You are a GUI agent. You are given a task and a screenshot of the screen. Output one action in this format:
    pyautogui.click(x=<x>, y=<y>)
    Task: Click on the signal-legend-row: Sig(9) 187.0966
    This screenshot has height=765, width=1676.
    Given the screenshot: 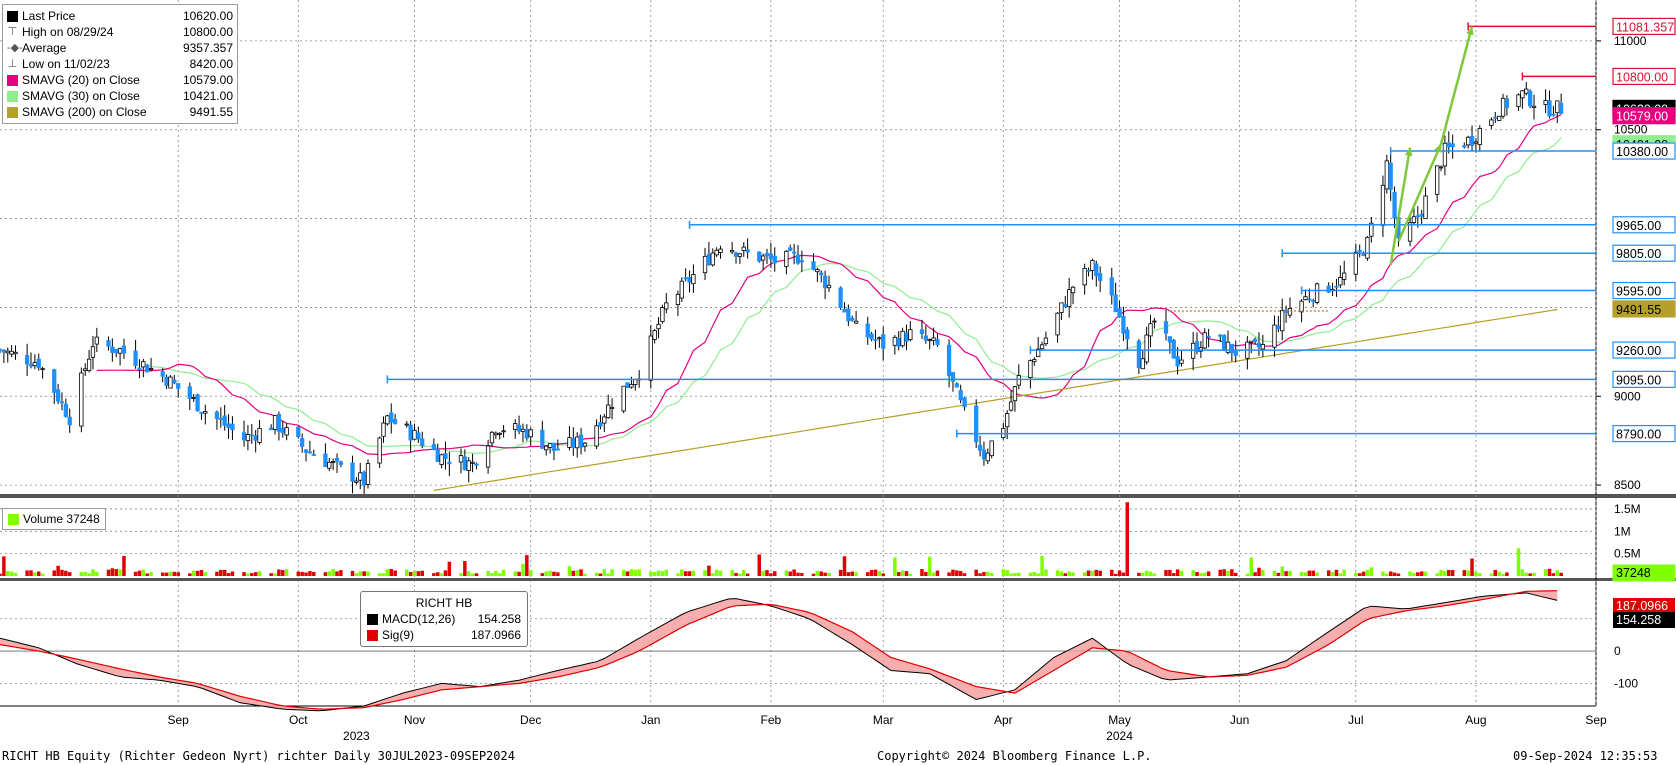 What is the action you would take?
    pyautogui.click(x=444, y=635)
    